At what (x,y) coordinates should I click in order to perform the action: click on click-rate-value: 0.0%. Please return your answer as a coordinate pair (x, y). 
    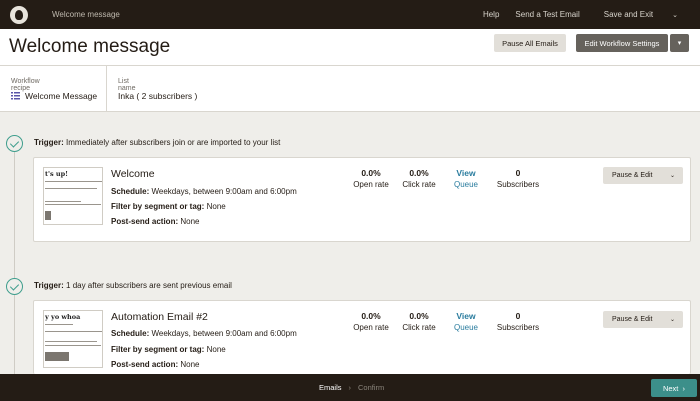
    Looking at the image, I should click on (419, 173).